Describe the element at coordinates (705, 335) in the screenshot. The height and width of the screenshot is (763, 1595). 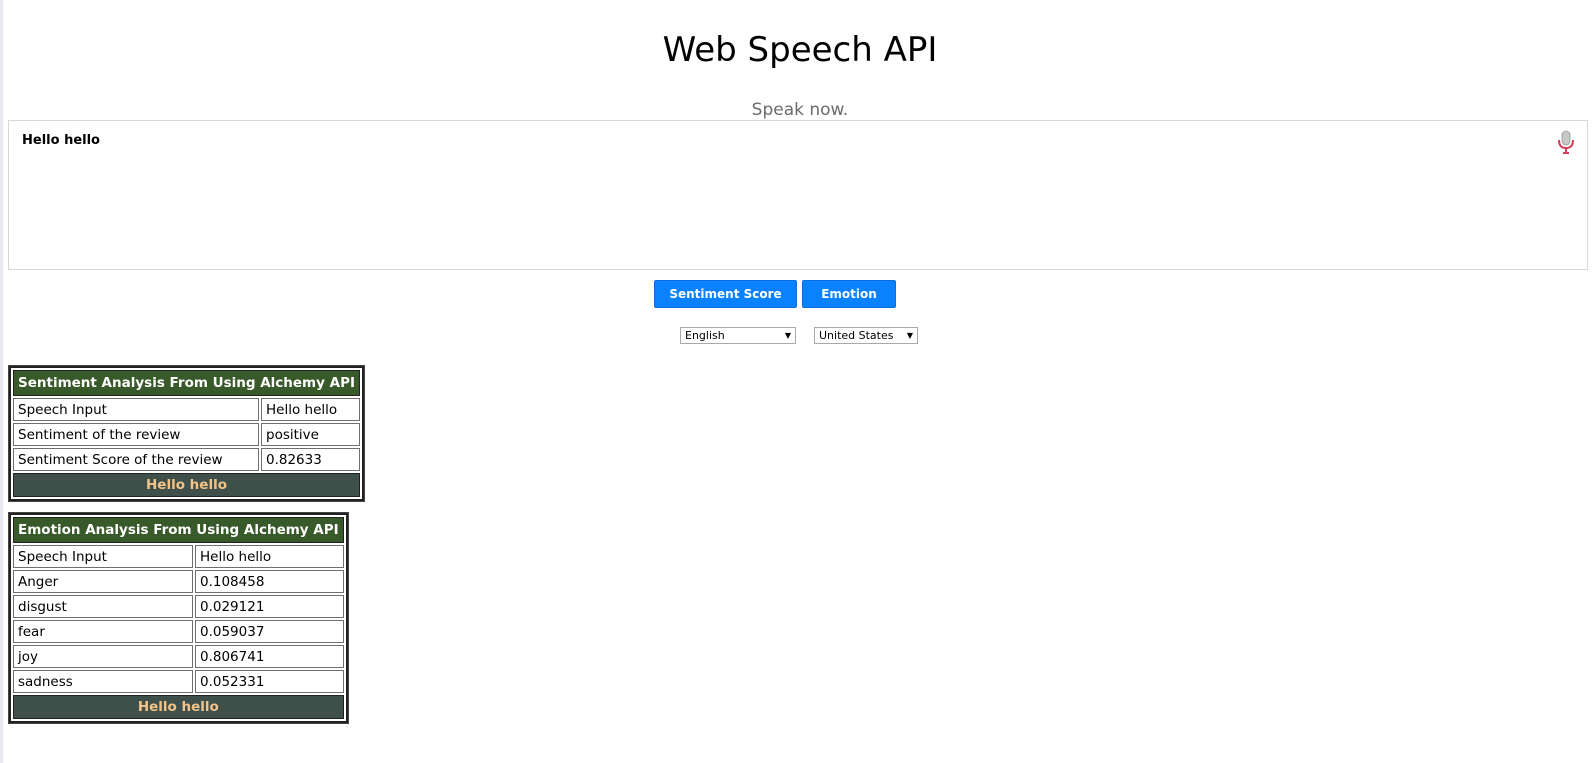
I see `language-select-value: English` at that location.